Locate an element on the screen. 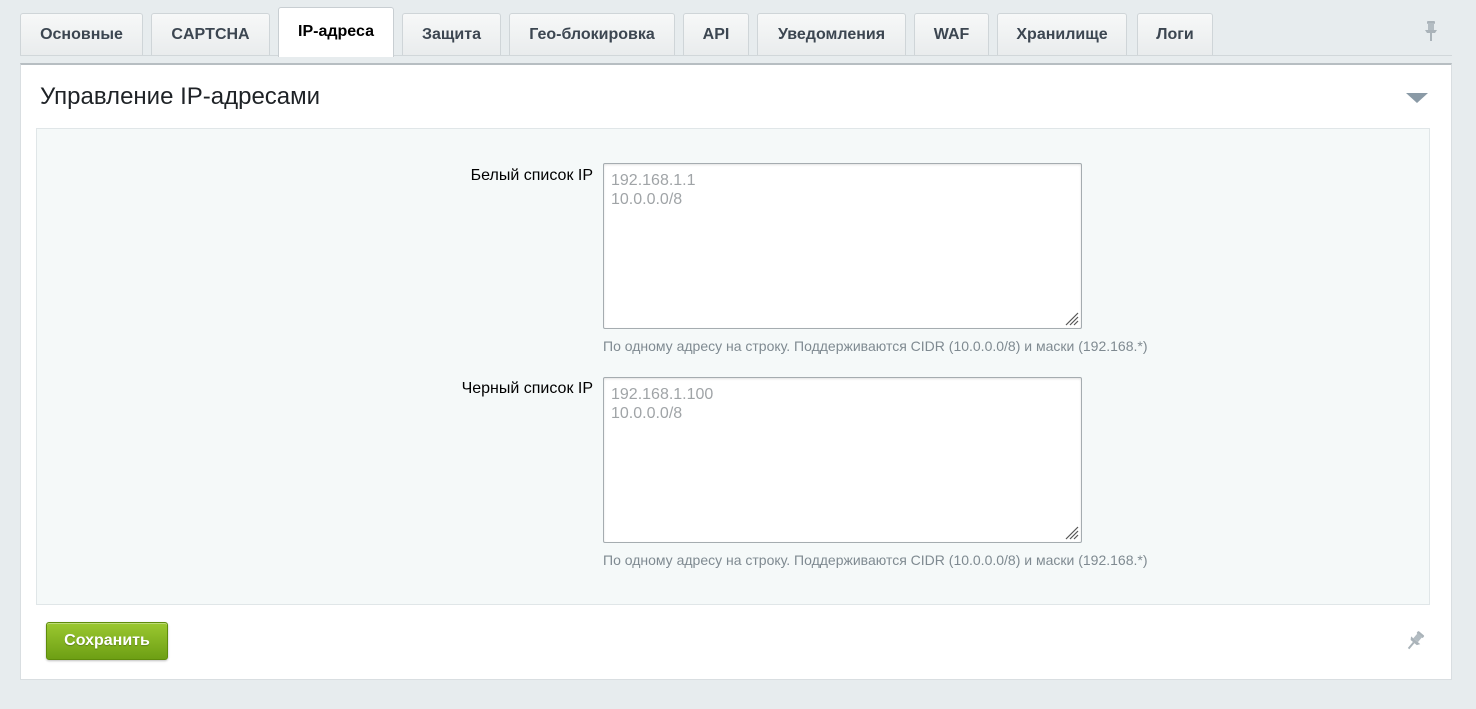 The width and height of the screenshot is (1476, 709). tab-api: API is located at coordinates (716, 34).